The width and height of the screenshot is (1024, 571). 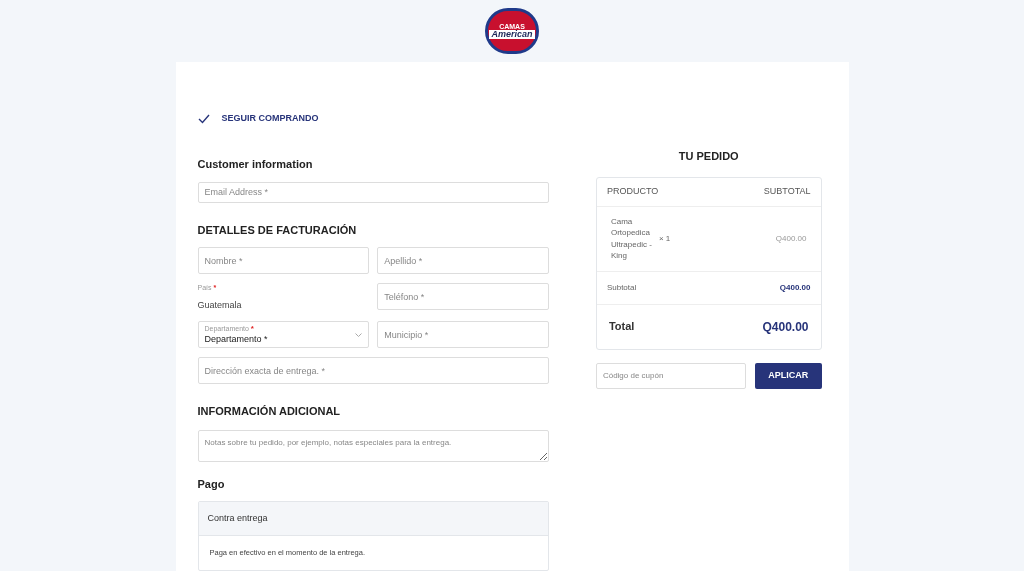 I want to click on total-value: Q400.00, so click(x=785, y=327).